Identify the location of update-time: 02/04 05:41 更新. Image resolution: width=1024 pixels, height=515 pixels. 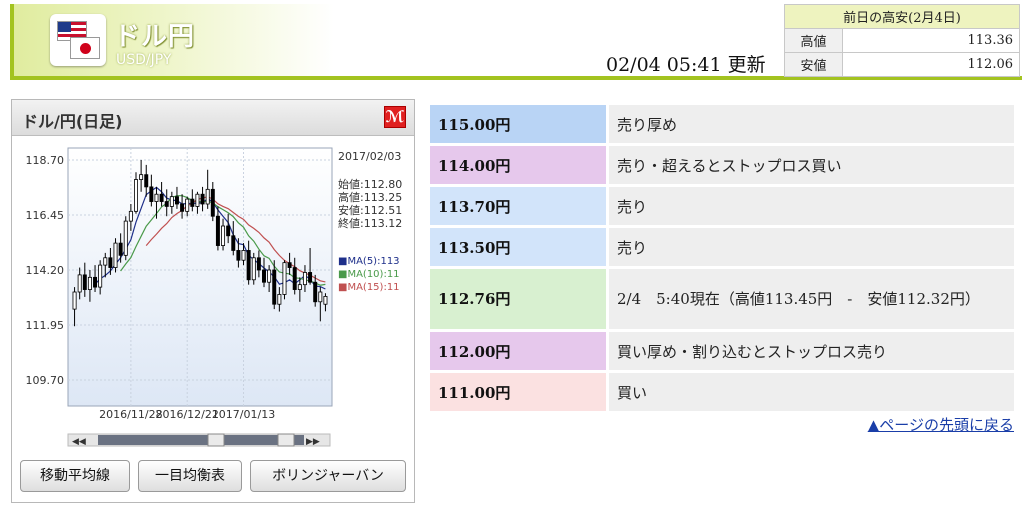
(686, 65).